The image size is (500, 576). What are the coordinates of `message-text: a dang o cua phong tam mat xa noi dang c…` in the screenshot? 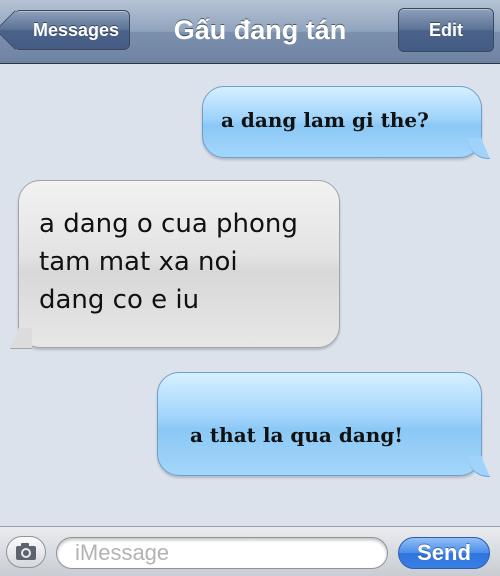 It's located at (168, 262).